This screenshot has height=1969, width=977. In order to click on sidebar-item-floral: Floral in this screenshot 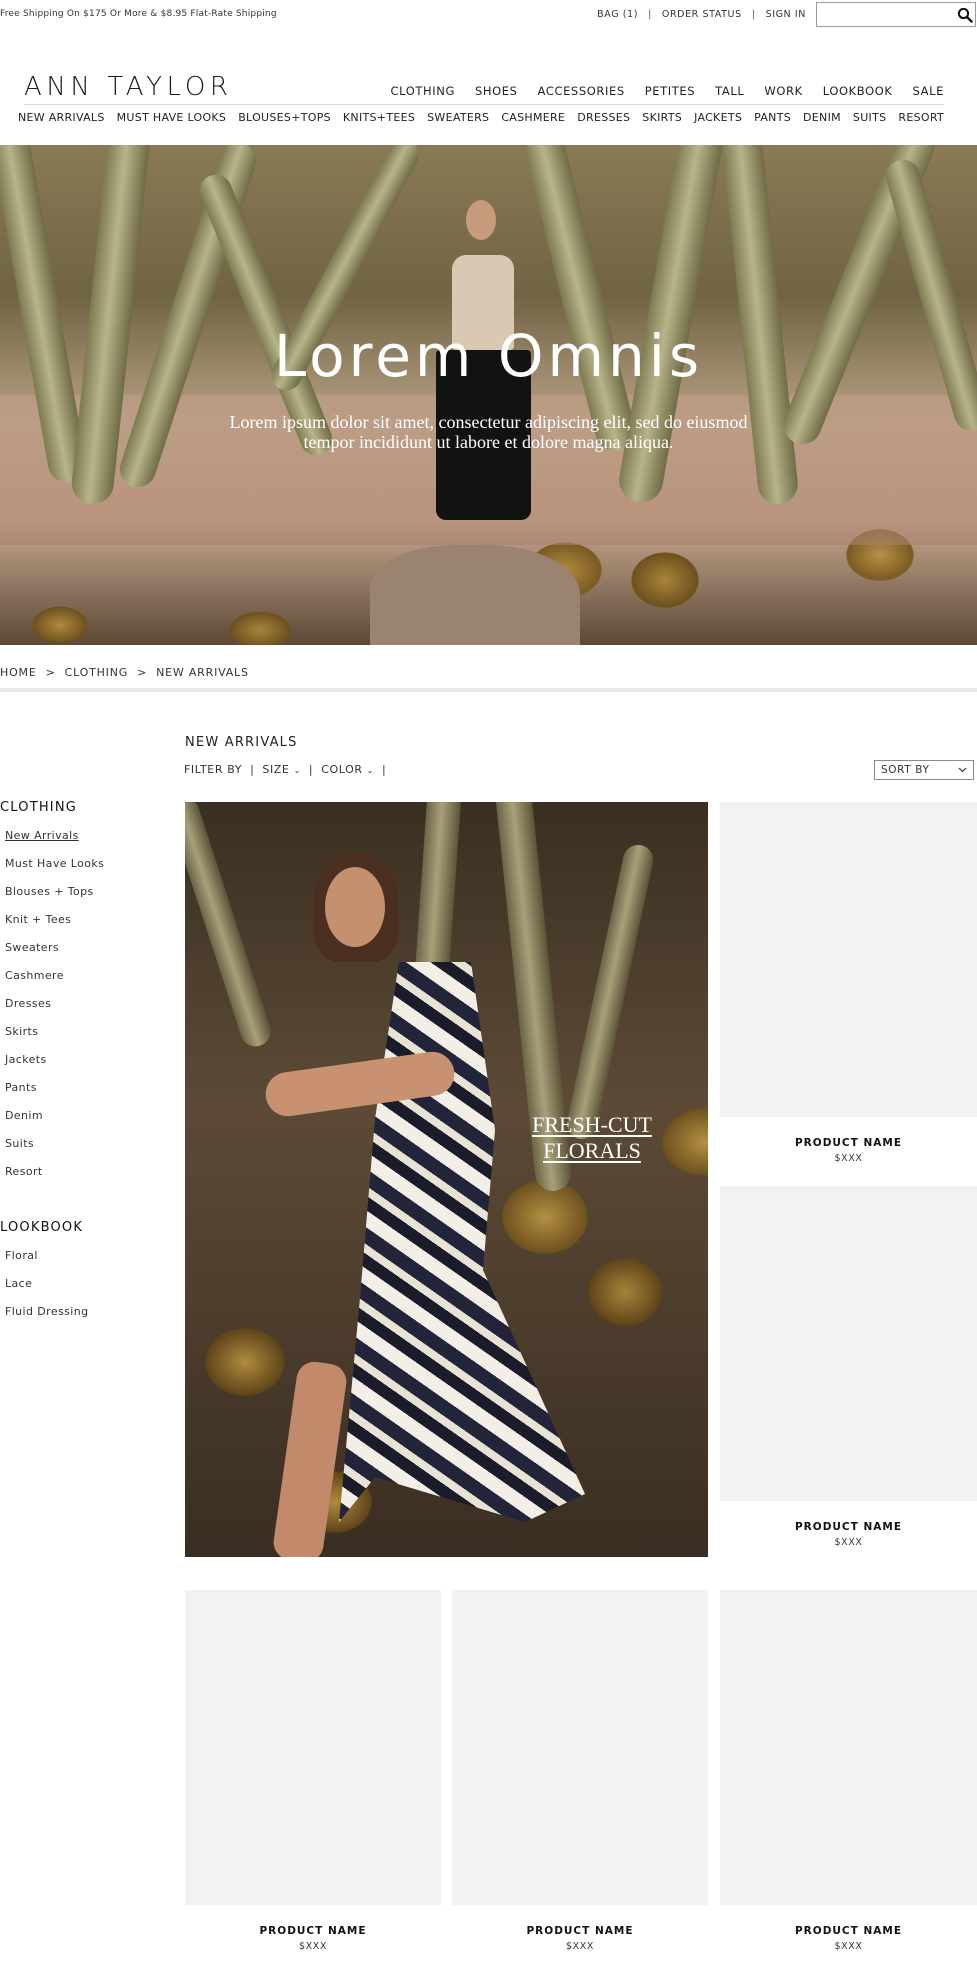, I will do `click(46, 1263)`.